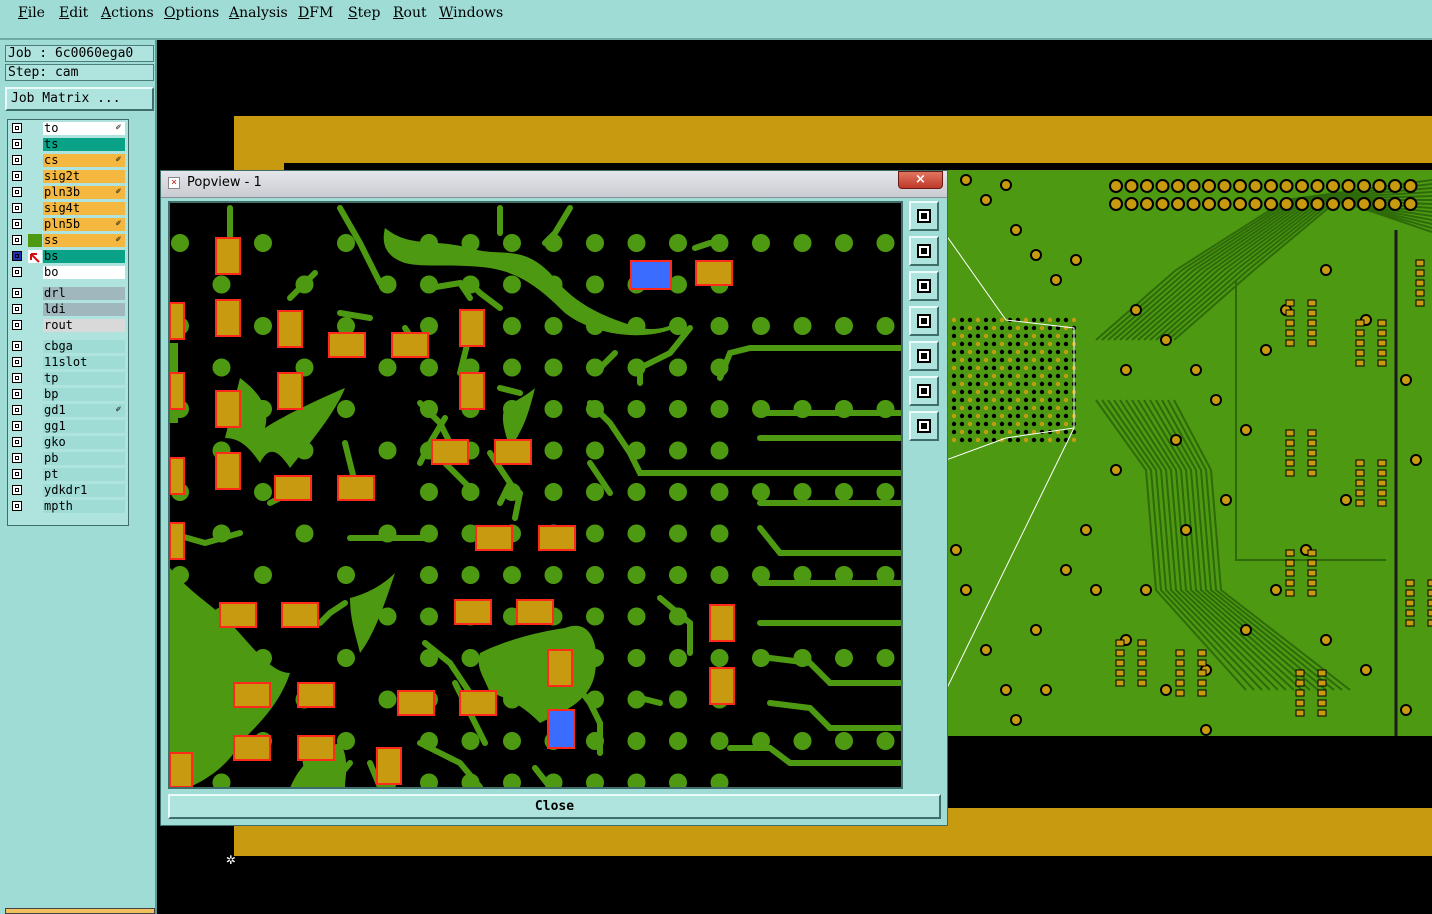 This screenshot has width=1432, height=914. What do you see at coordinates (554, 184) in the screenshot?
I see `popview-title-bar: × Popview - 1 ×` at bounding box center [554, 184].